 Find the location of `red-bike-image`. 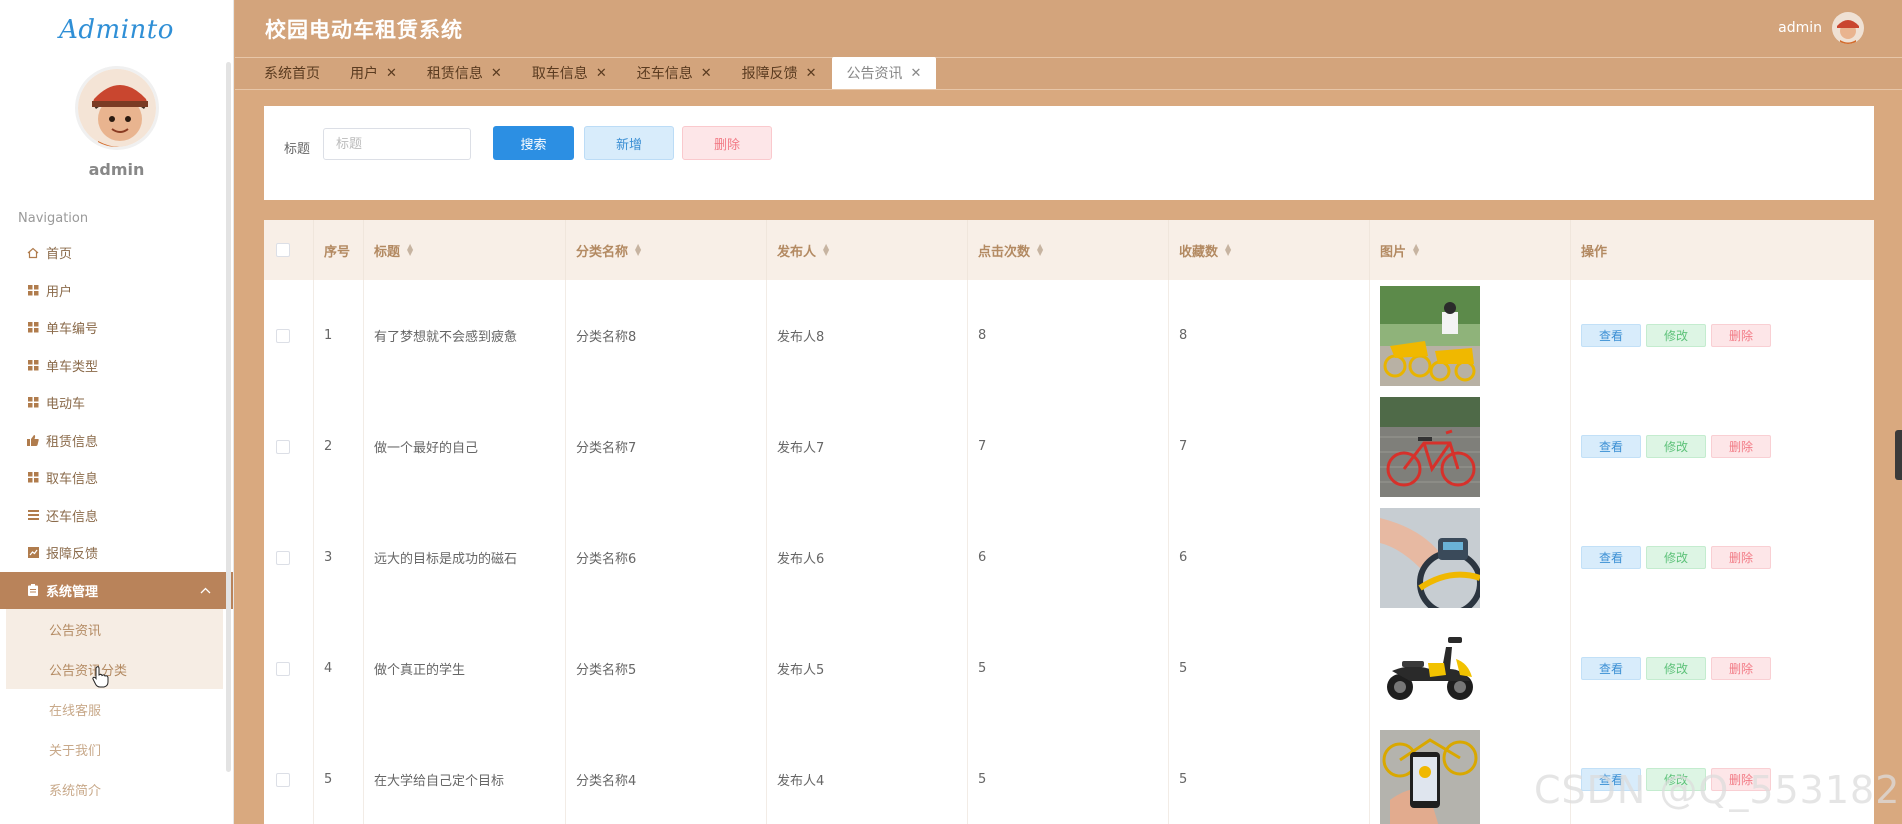

red-bike-image is located at coordinates (1430, 446).